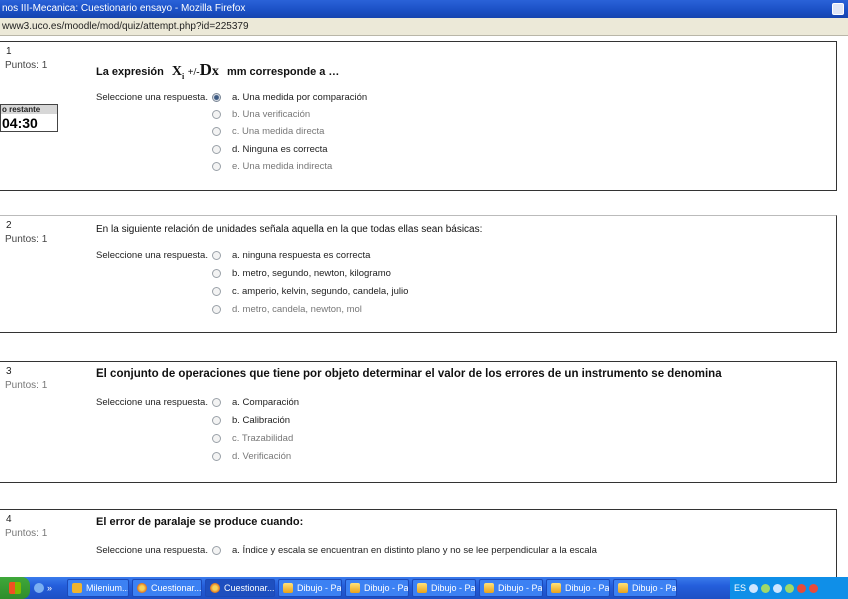  Describe the element at coordinates (270, 149) in the screenshot. I see `answer-option: d. Ninguna es correcta` at that location.